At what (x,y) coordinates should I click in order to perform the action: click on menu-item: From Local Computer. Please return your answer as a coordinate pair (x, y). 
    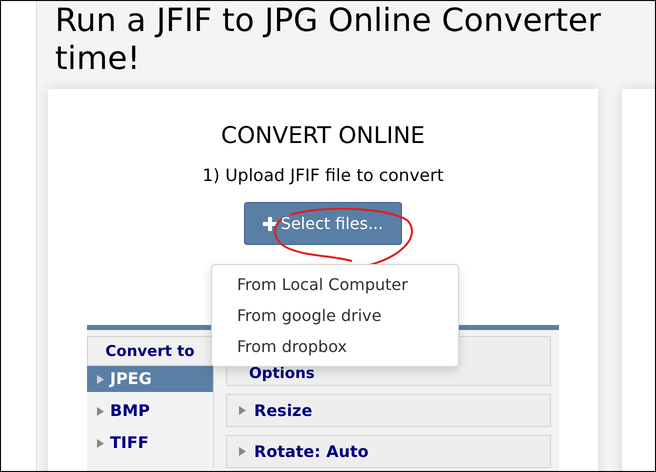
    Looking at the image, I should click on (335, 284).